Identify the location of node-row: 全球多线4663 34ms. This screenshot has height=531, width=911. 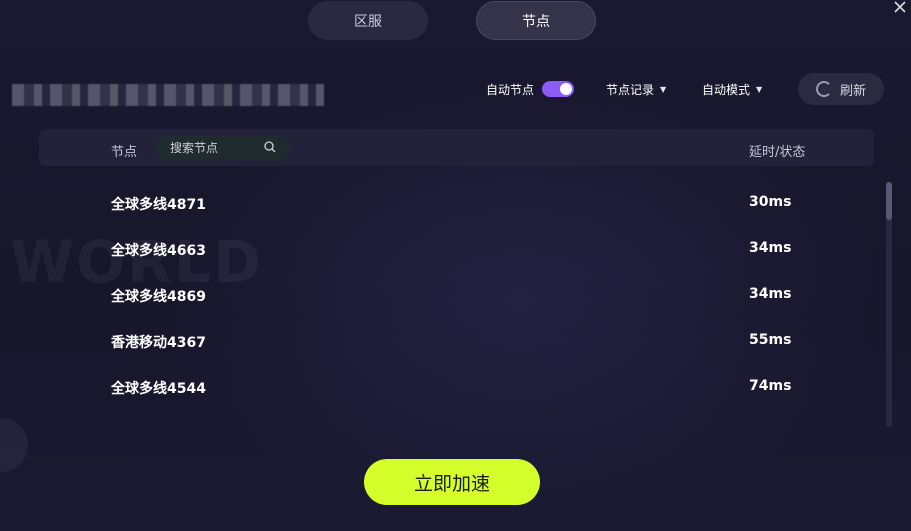
(455, 249).